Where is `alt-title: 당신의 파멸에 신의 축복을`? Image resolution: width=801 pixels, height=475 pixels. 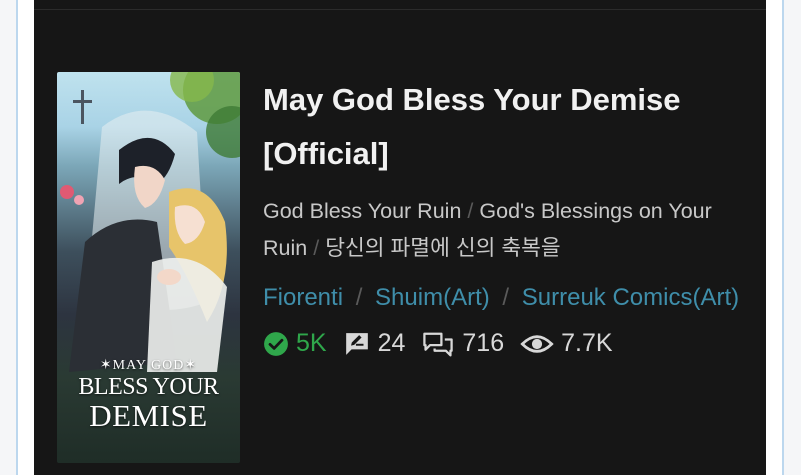 alt-title: 당신의 파멸에 신의 축복을 is located at coordinates (443, 248).